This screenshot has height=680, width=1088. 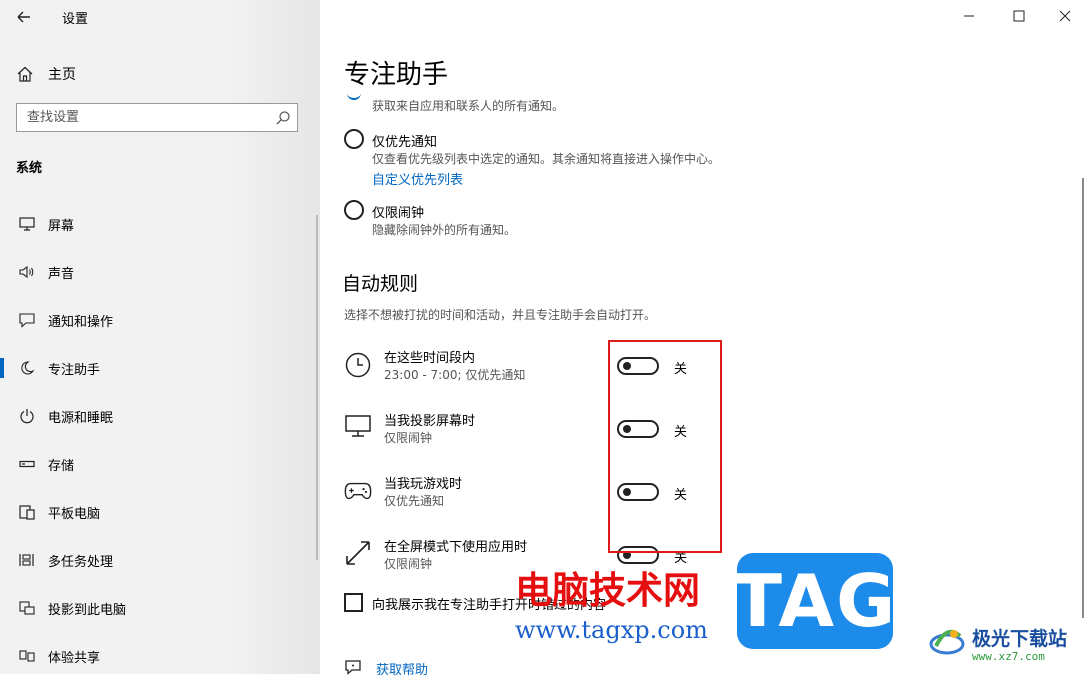 I want to click on title-bar: 设置, so click(x=160, y=17).